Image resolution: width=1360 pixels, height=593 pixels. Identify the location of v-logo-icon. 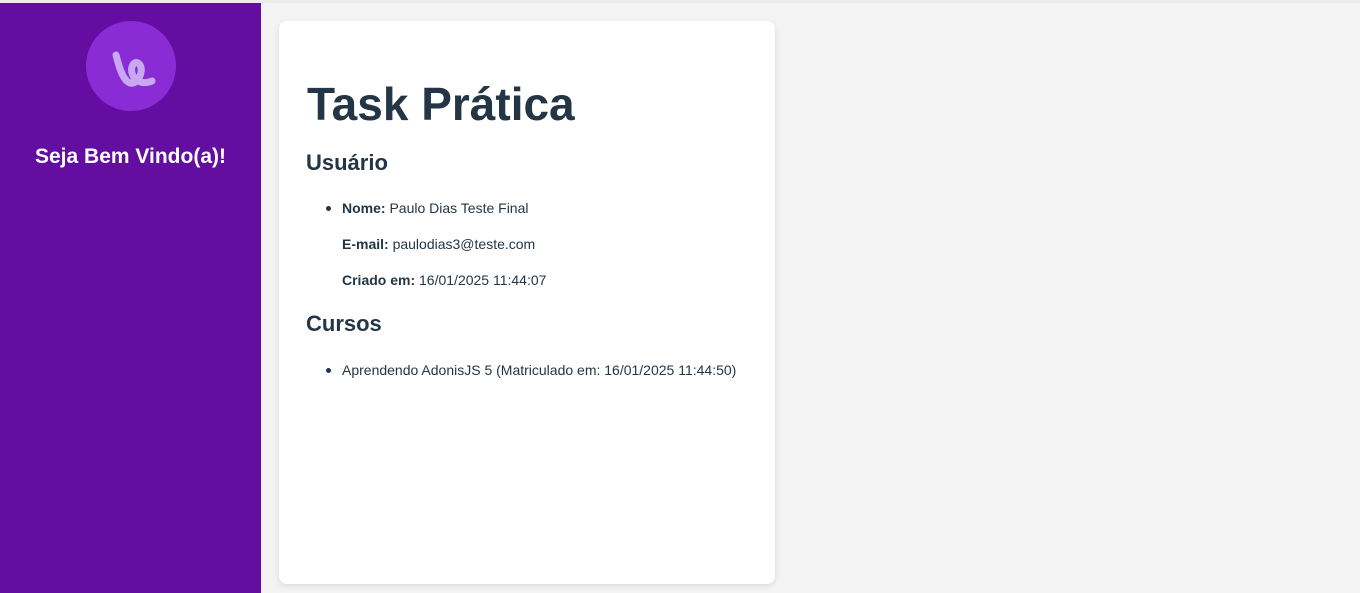
(131, 66).